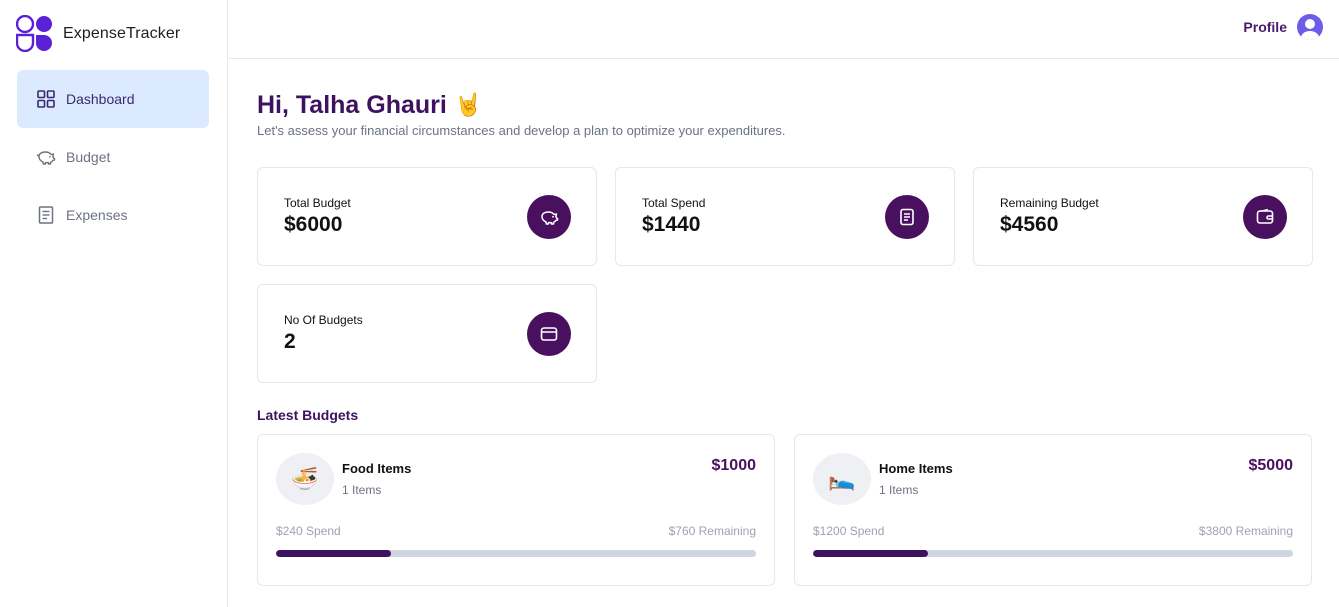  Describe the element at coordinates (97, 215) in the screenshot. I see `sidebar-item-label: Expenses` at that location.